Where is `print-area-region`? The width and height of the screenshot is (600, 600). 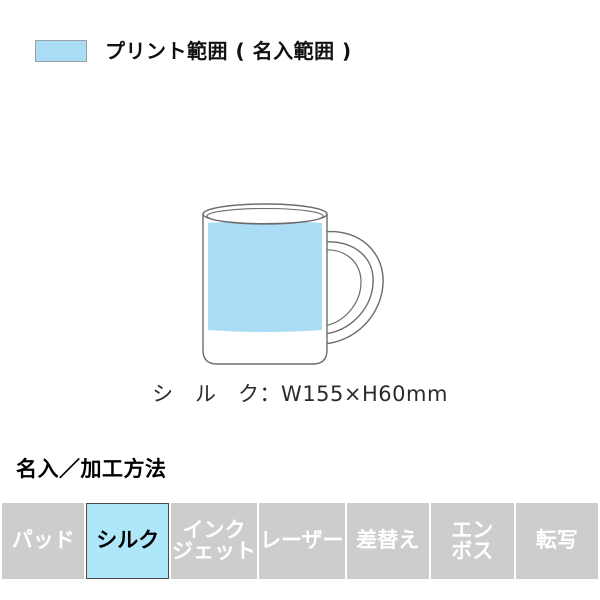 print-area-region is located at coordinates (265, 276).